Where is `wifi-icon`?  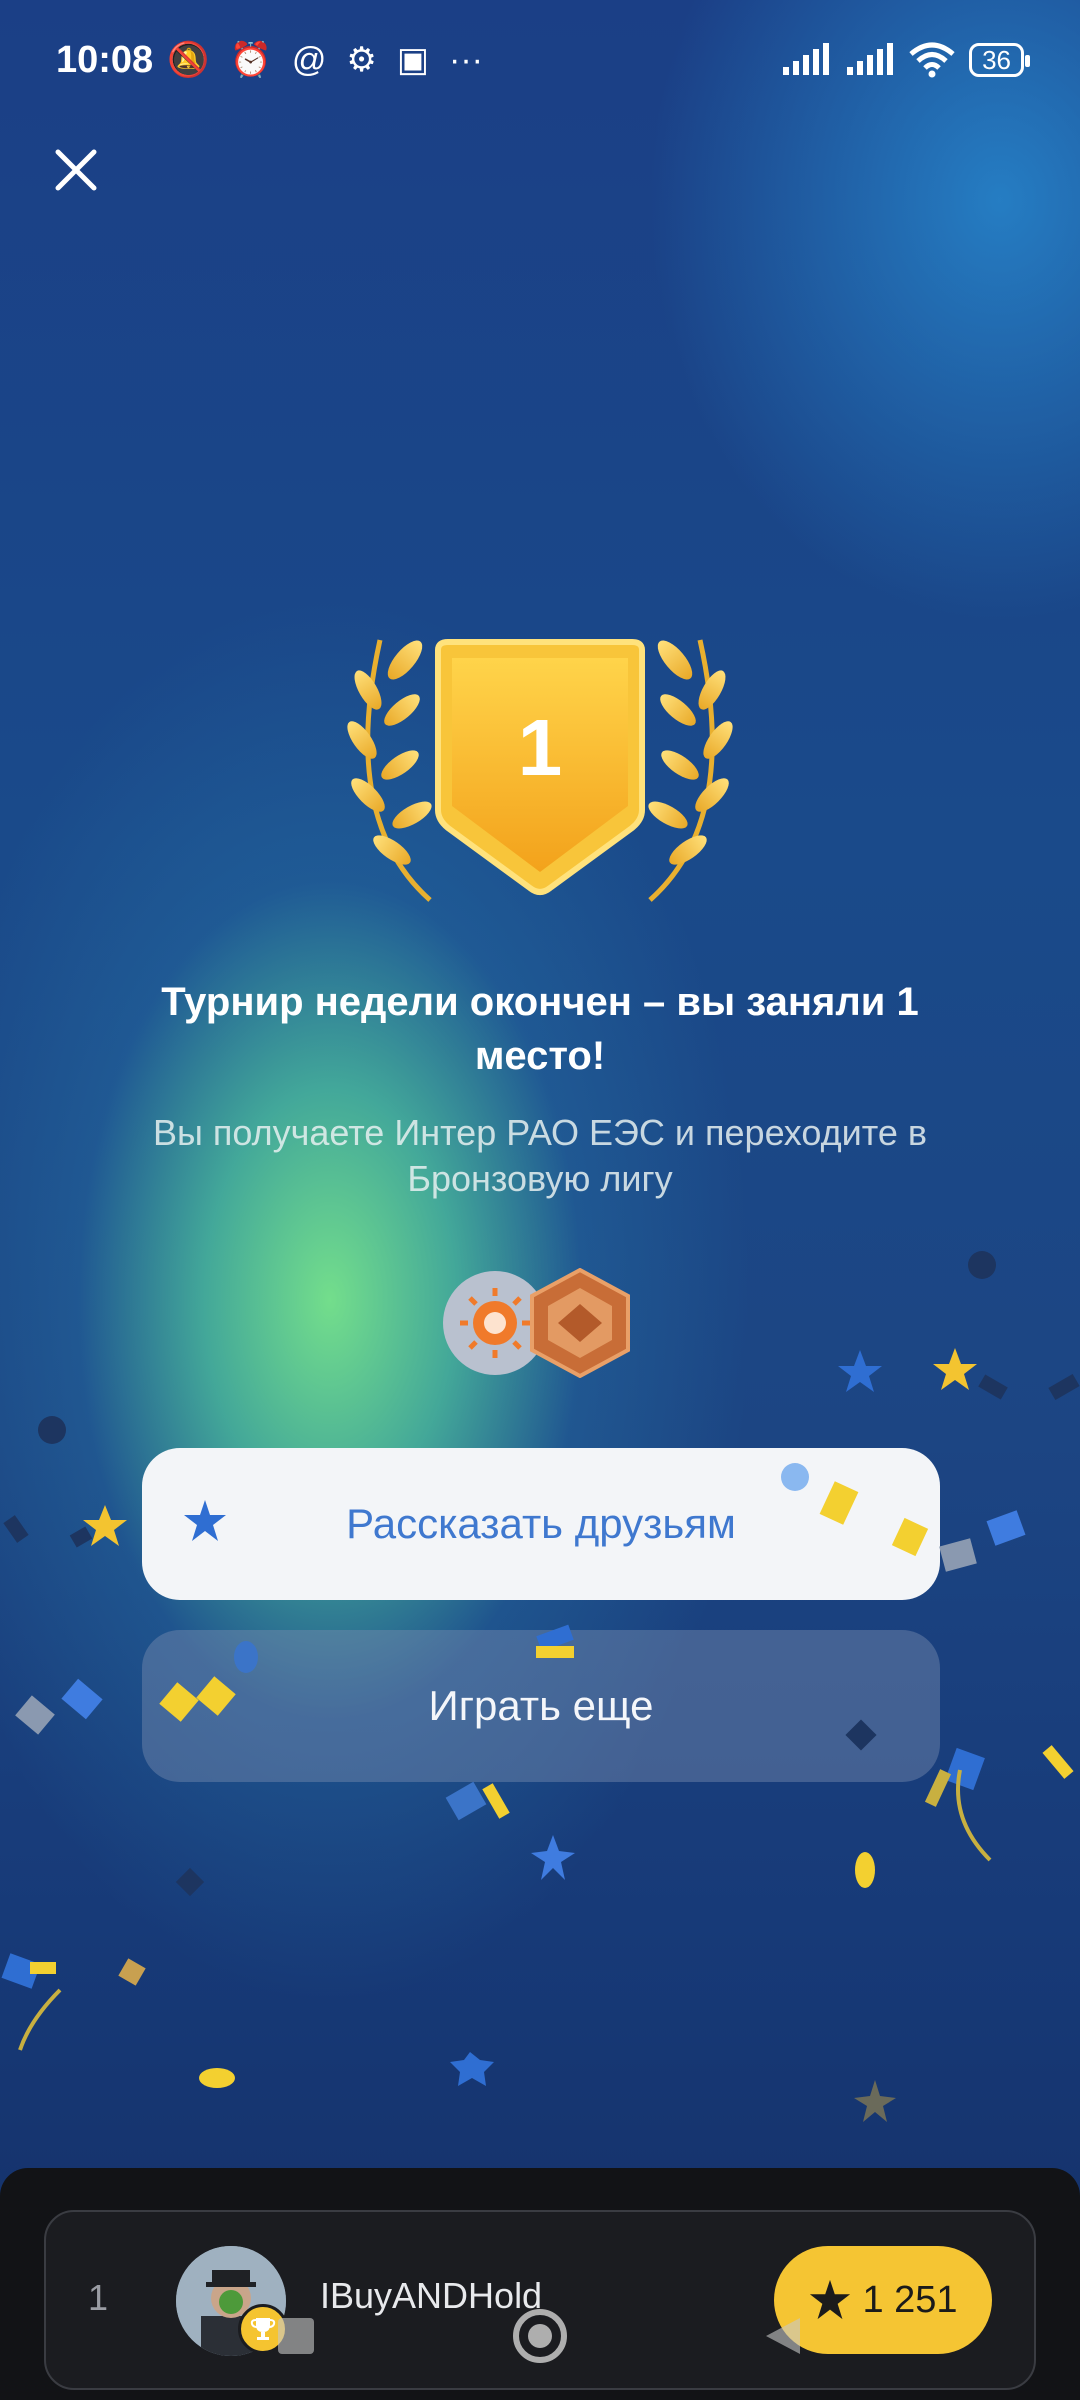
wifi-icon is located at coordinates (932, 60).